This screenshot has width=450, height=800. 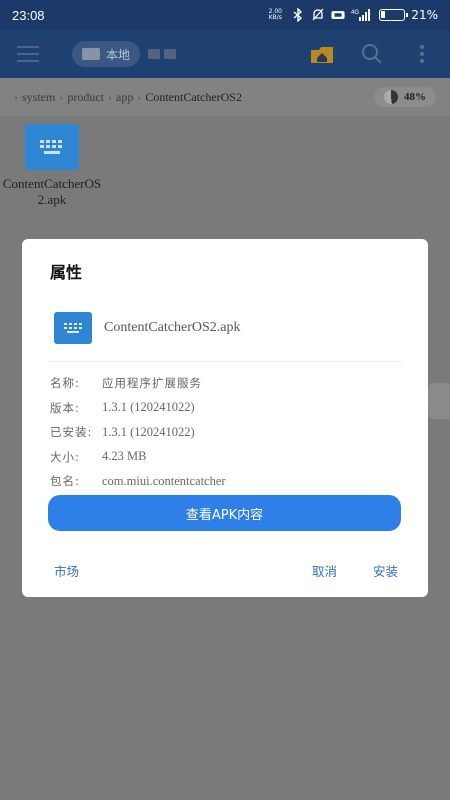 What do you see at coordinates (355, 570) in the screenshot?
I see `dialog-actions-right: 取消 安装` at bounding box center [355, 570].